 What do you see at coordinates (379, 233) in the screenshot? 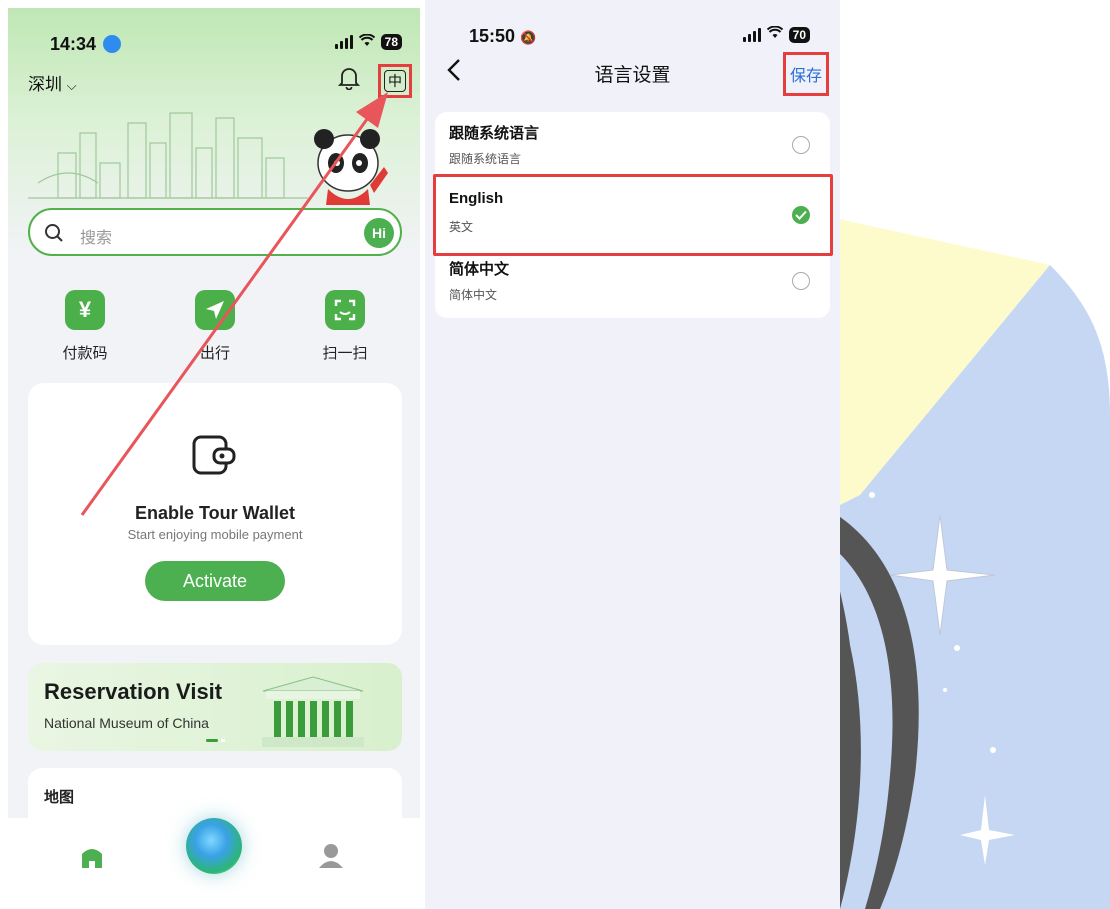
I see `hi-assistant-badge: Hi` at bounding box center [379, 233].